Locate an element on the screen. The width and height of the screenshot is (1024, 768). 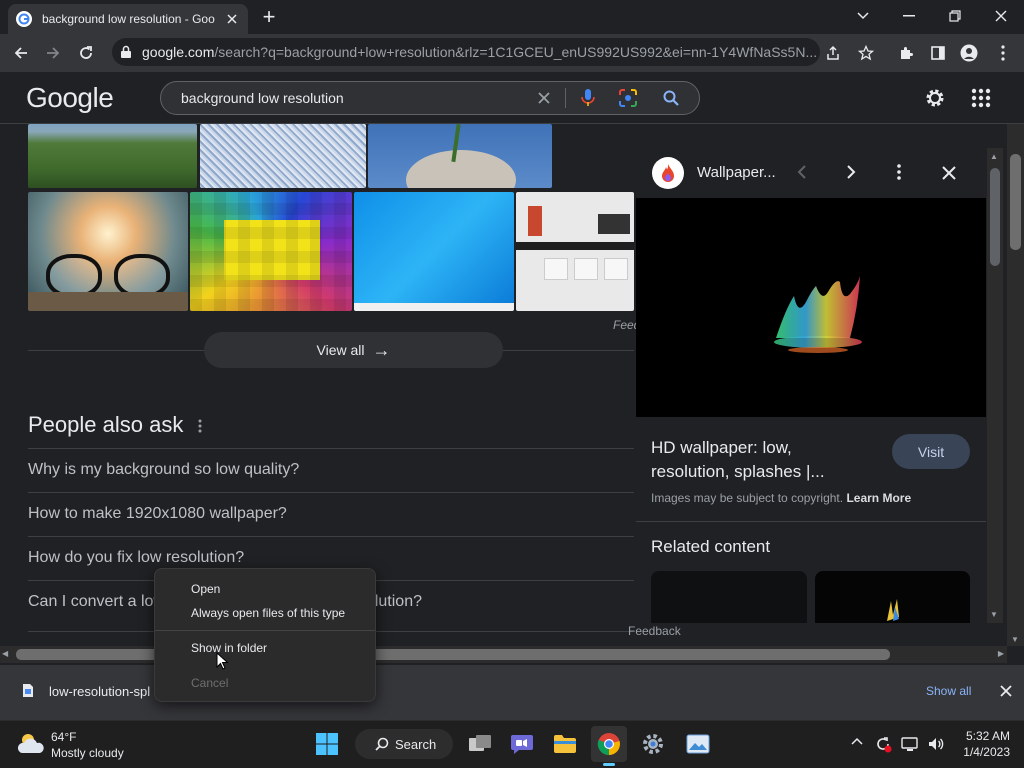
image-result-meadow is located at coordinates (112, 156).